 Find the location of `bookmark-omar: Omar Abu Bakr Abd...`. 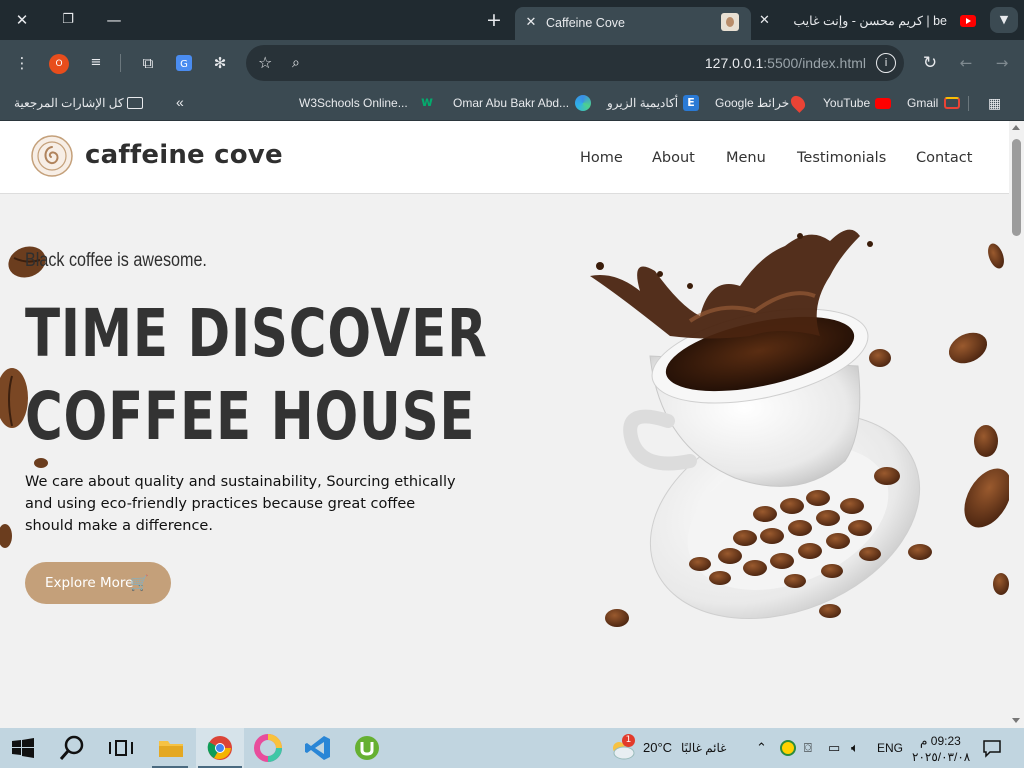

bookmark-omar: Omar Abu Bakr Abd... is located at coordinates (511, 103).